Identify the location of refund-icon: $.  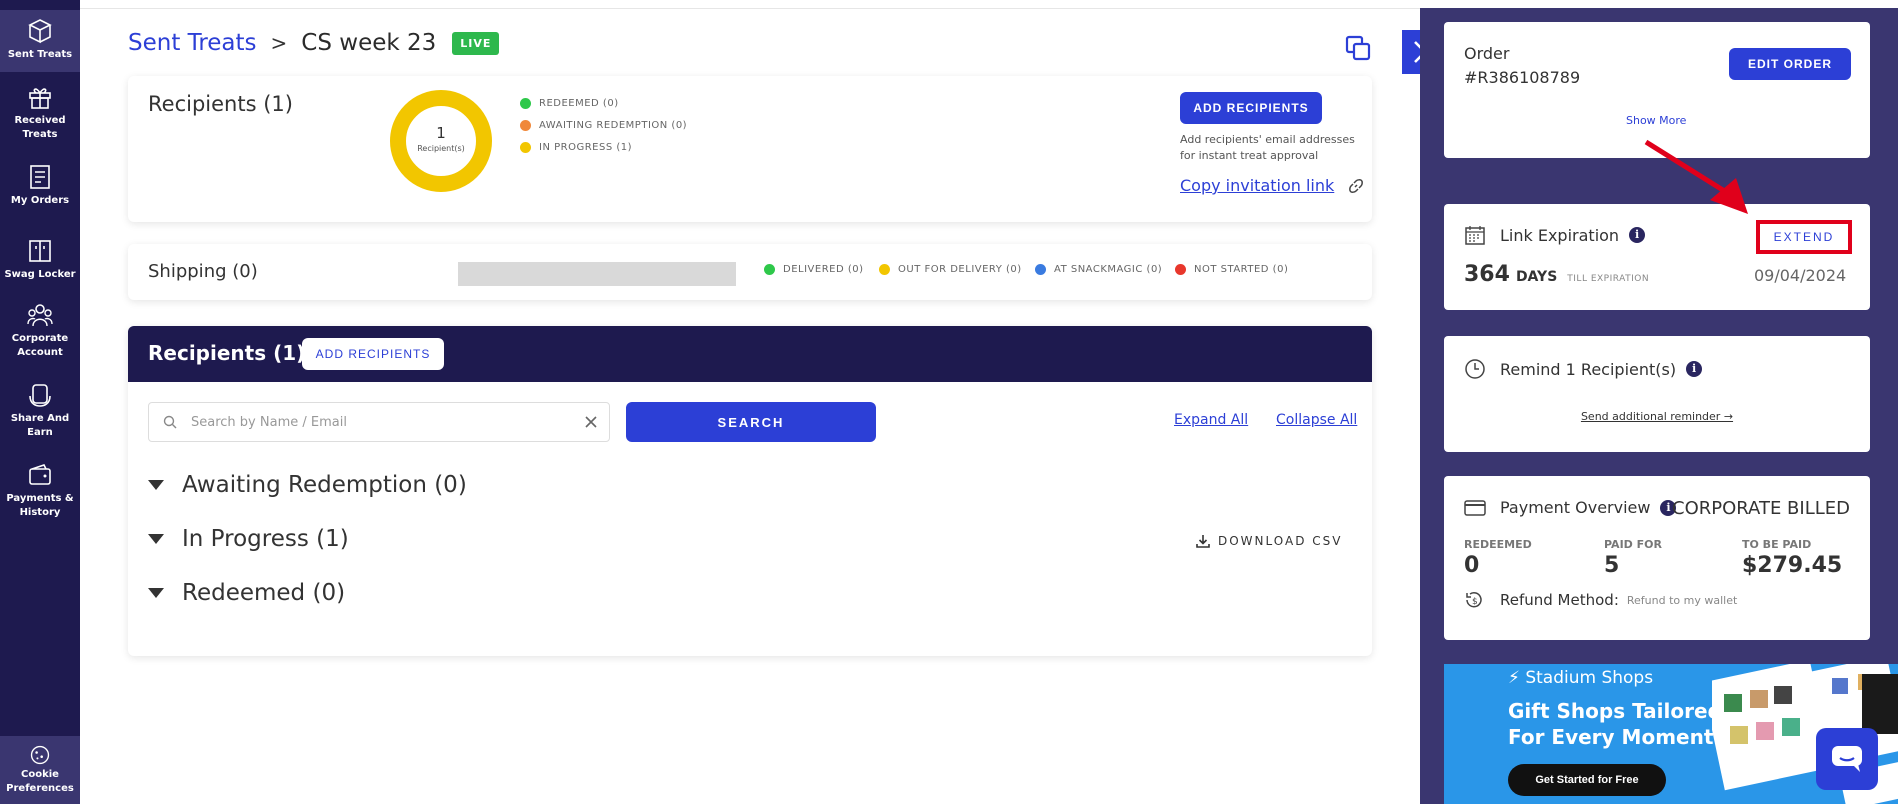
(1474, 600).